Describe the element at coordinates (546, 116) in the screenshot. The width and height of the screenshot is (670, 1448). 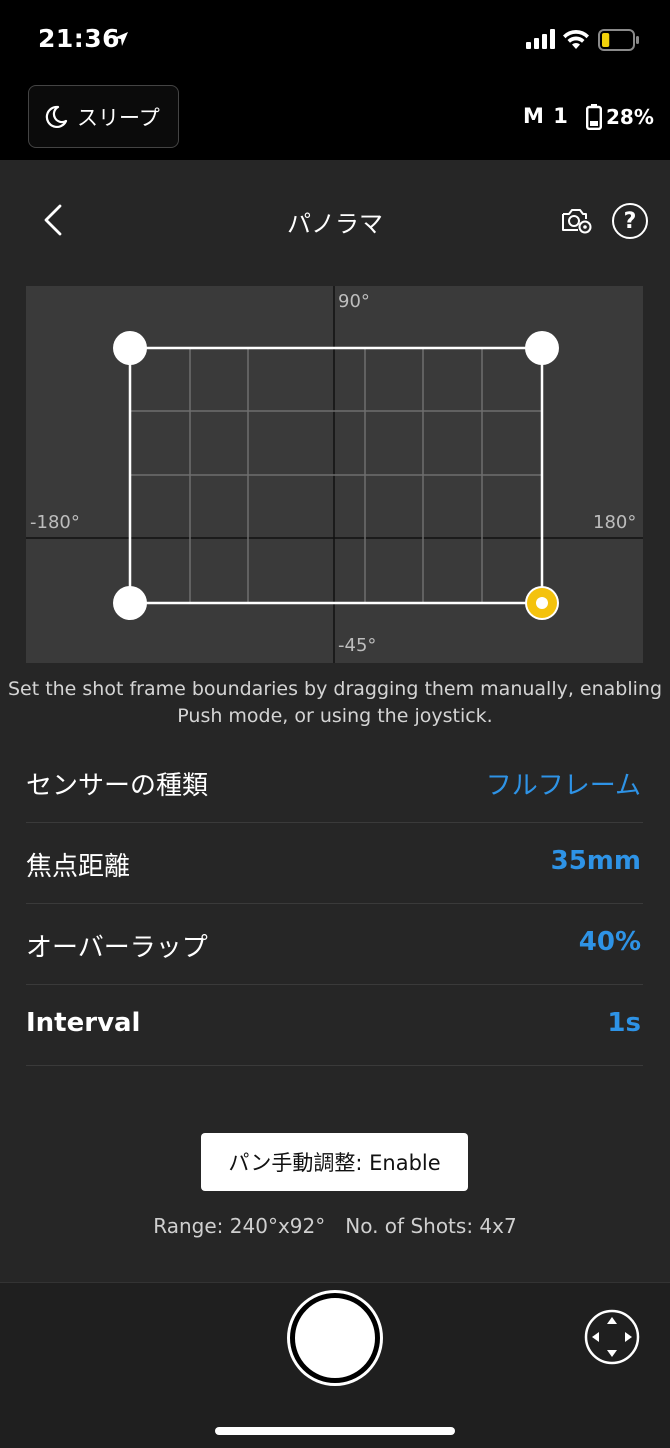
I see `mode-indicator: M 1` at that location.